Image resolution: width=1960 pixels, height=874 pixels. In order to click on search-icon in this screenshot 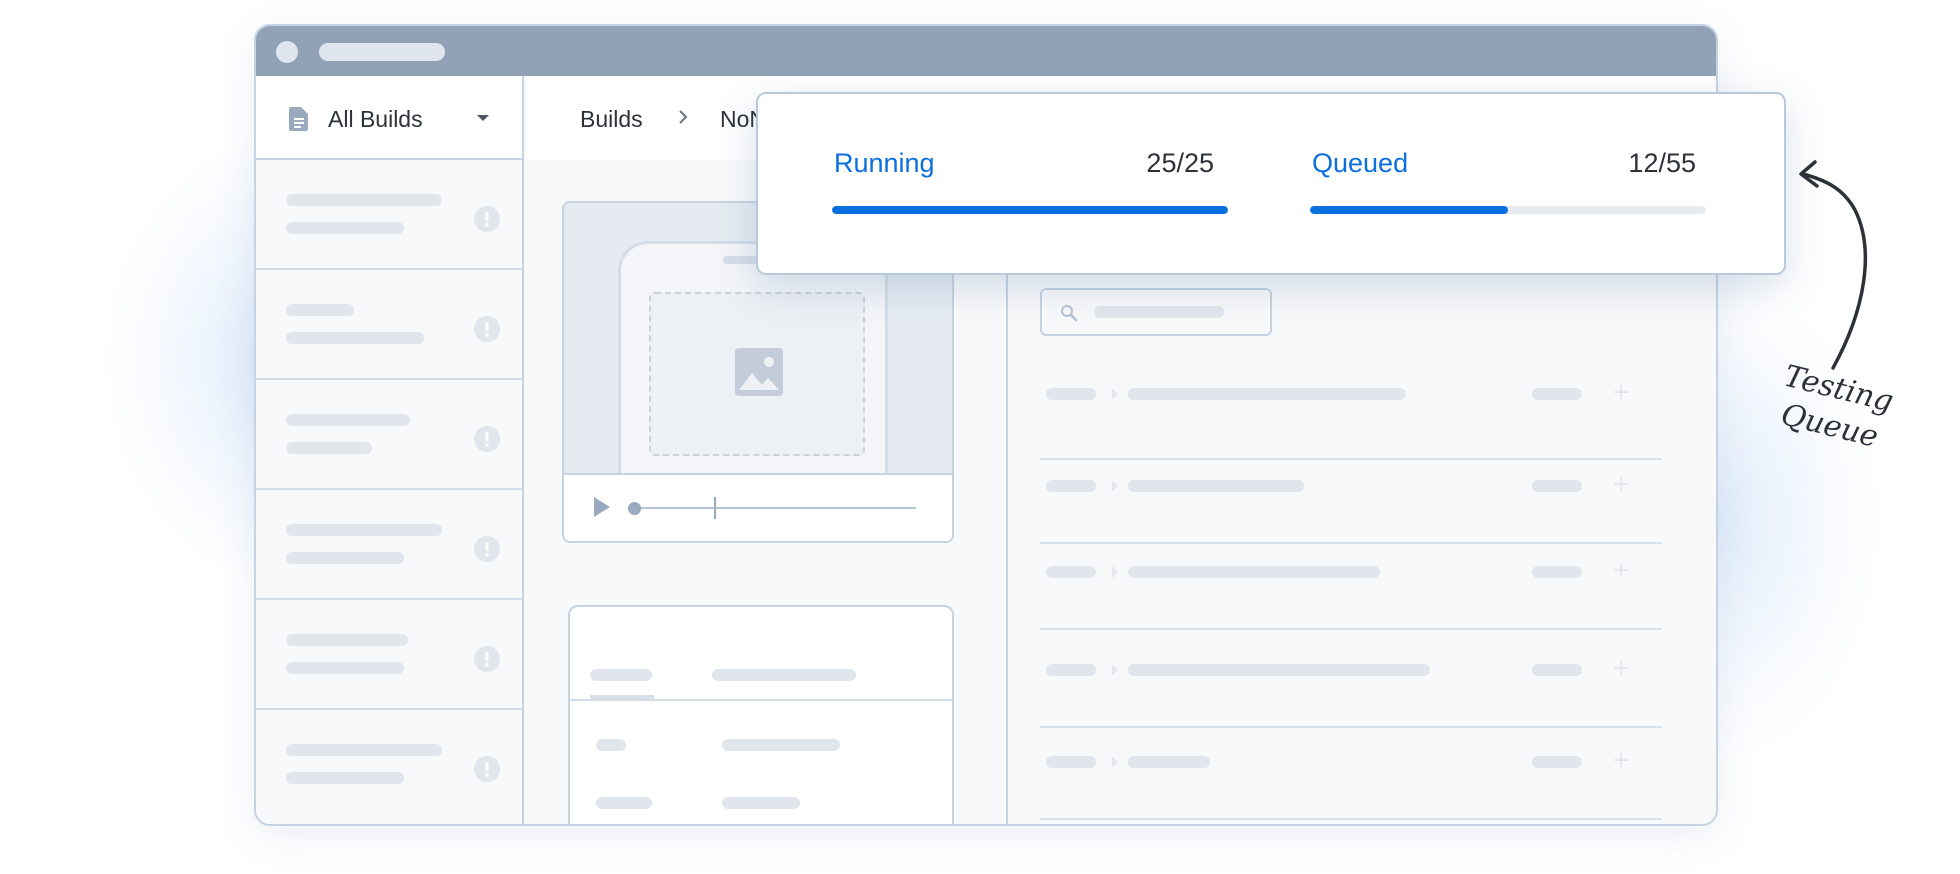, I will do `click(1069, 313)`.